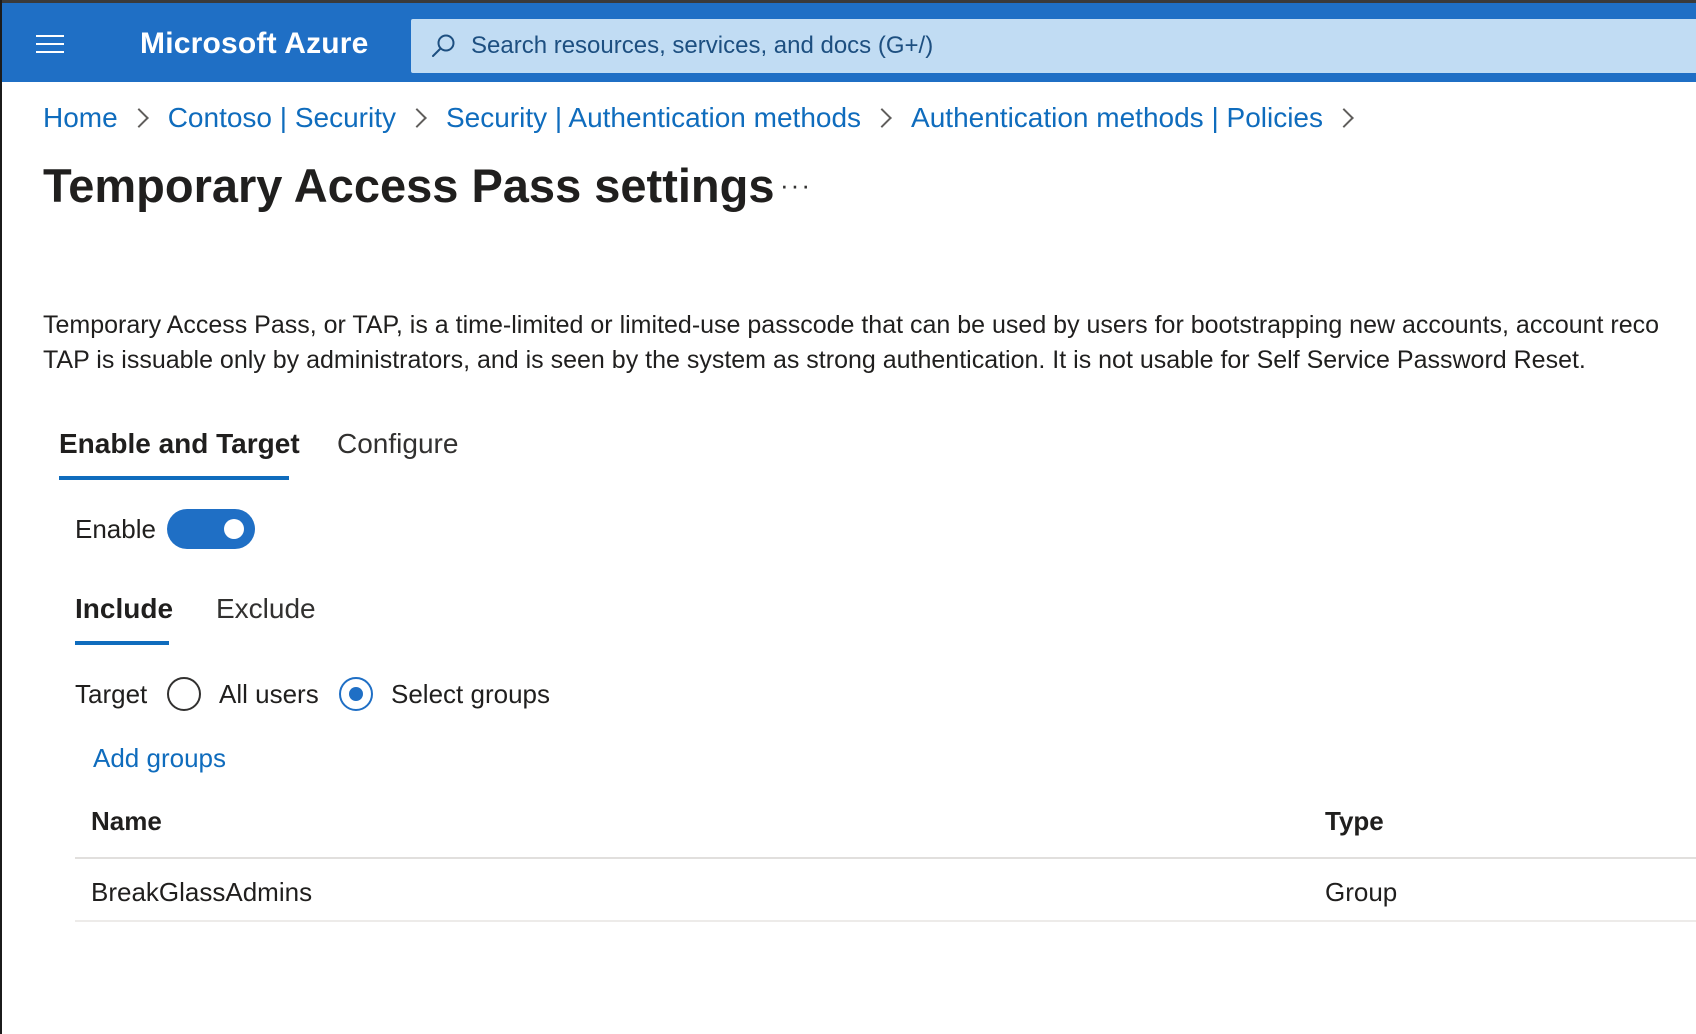 The image size is (1696, 1034). I want to click on all-users-label: All users, so click(269, 694).